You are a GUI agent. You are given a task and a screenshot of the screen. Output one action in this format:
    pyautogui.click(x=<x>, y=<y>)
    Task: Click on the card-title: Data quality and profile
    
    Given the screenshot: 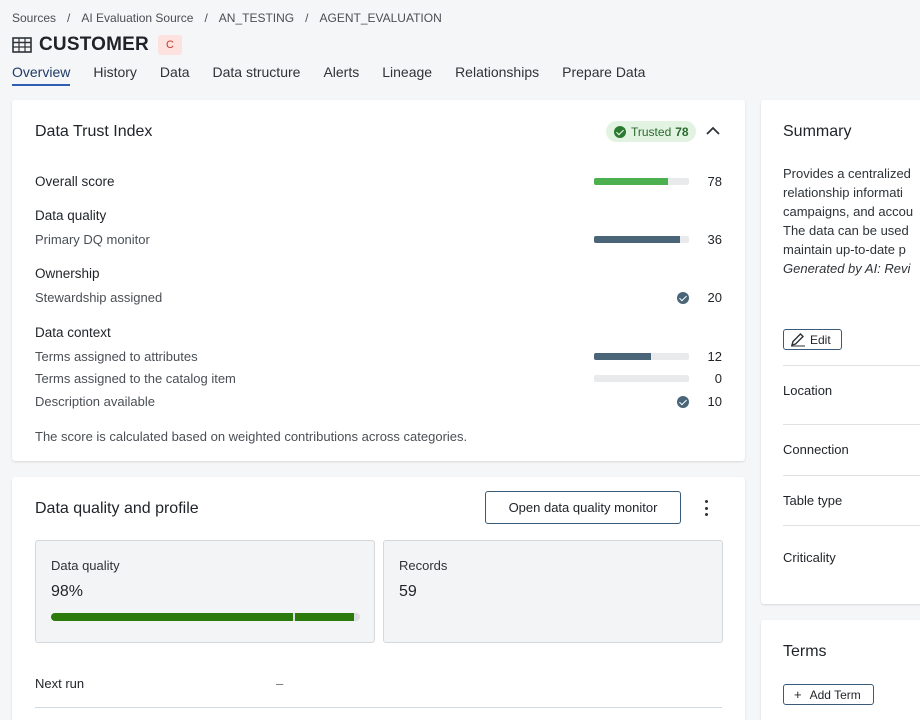 What is the action you would take?
    pyautogui.click(x=117, y=508)
    